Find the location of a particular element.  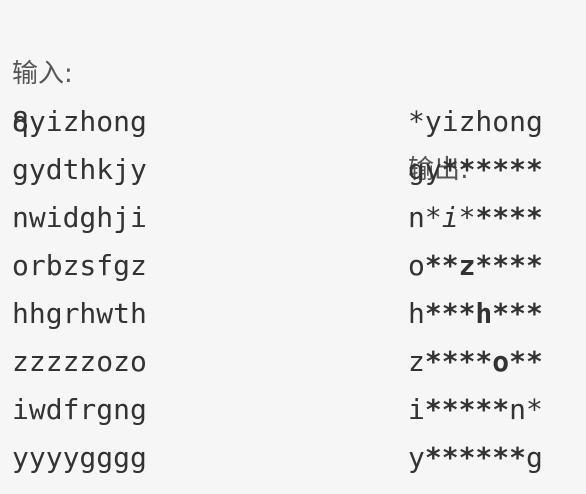

output-segment: *yizhong is located at coordinates (475, 121).